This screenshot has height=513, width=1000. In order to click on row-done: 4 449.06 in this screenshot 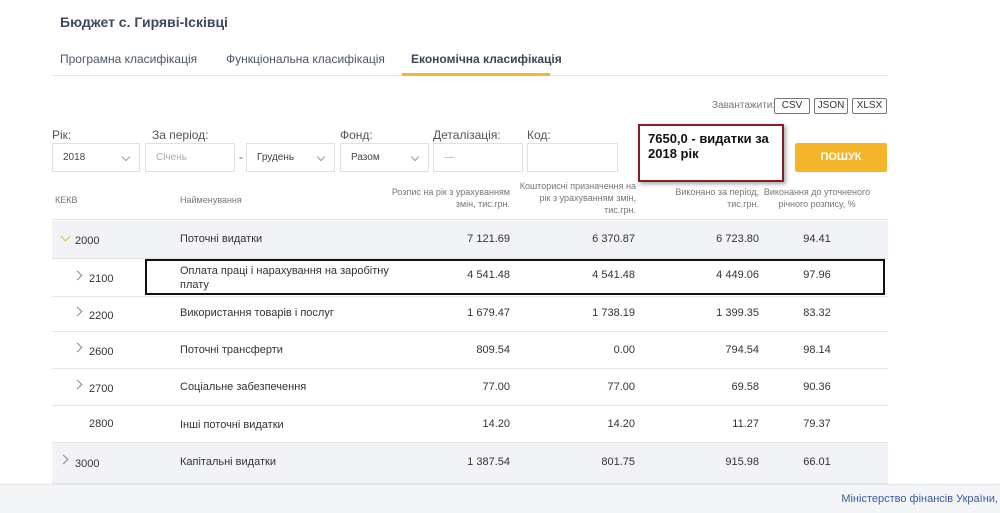, I will do `click(737, 275)`.